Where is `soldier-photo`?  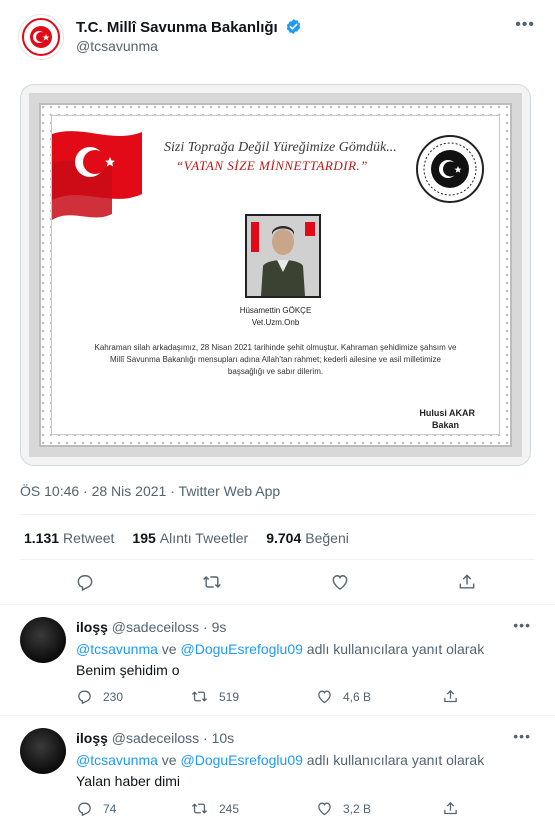
soldier-photo is located at coordinates (283, 256).